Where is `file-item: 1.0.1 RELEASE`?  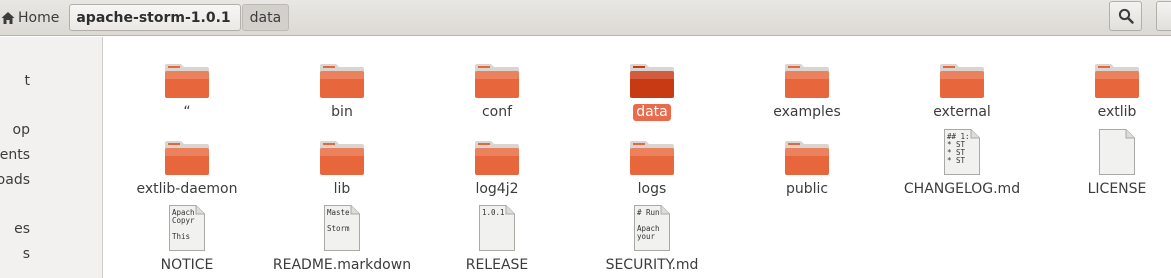 file-item: 1.0.1 RELEASE is located at coordinates (497, 238).